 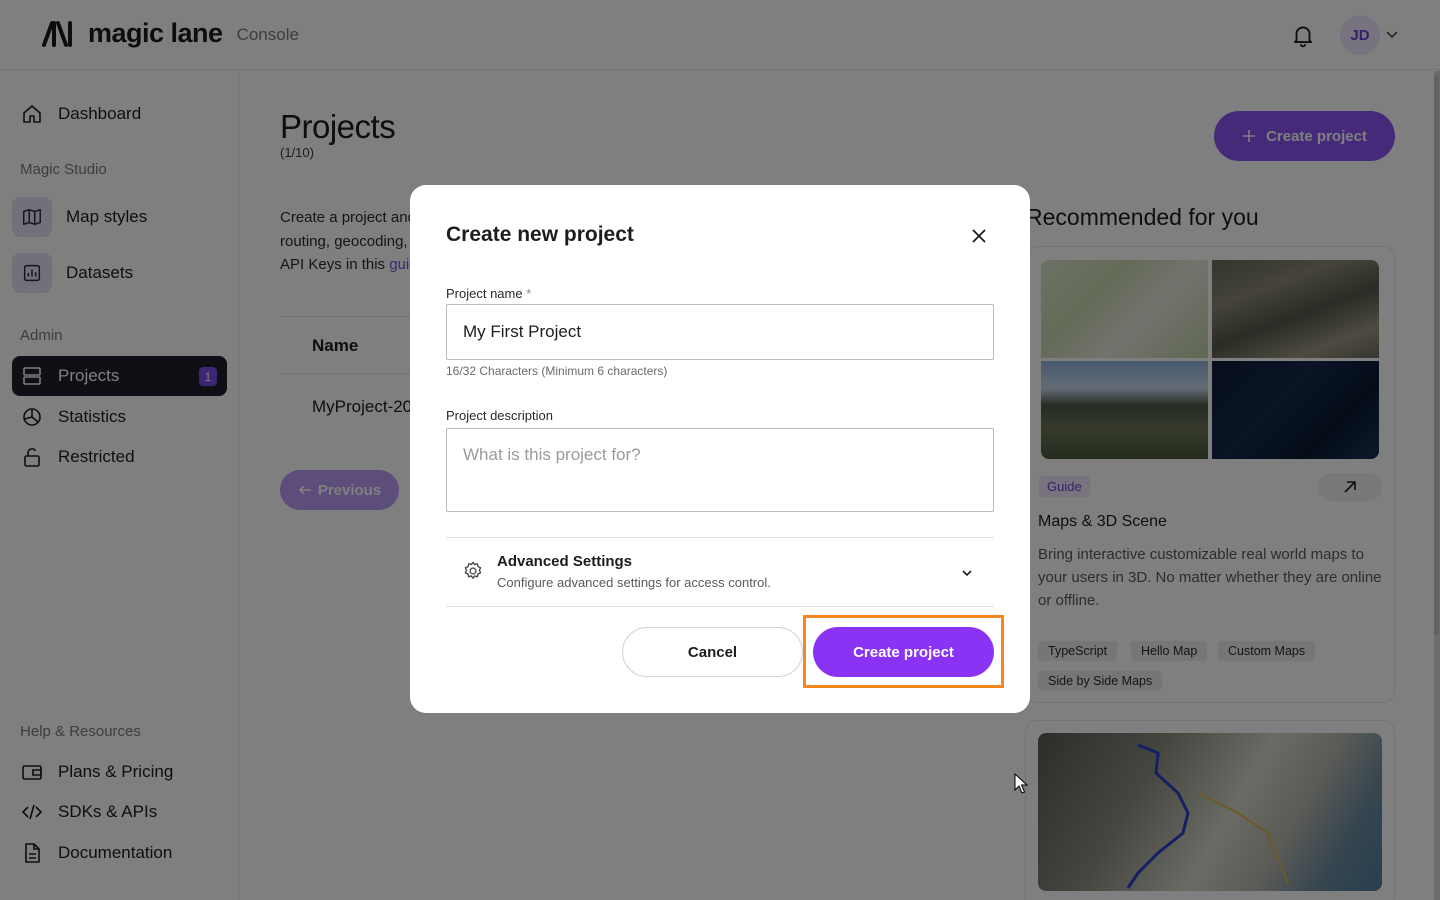 What do you see at coordinates (720, 332) in the screenshot?
I see `project-name-input` at bounding box center [720, 332].